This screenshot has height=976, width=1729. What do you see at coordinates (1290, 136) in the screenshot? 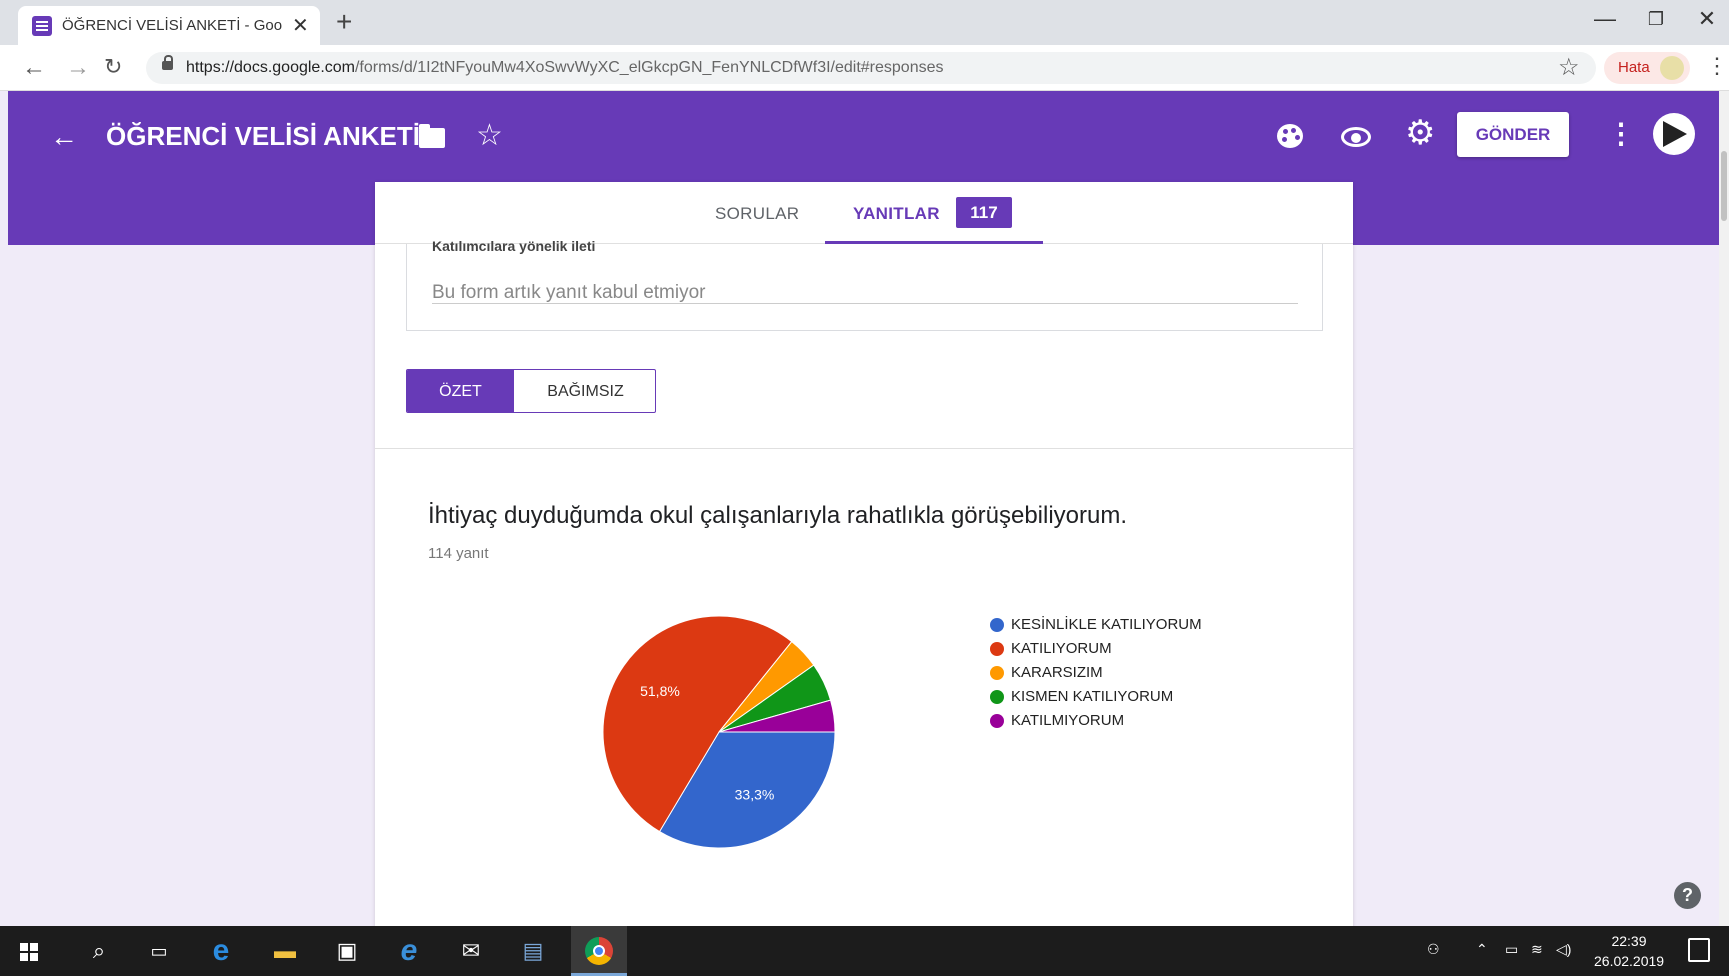
I see `palette-icon` at bounding box center [1290, 136].